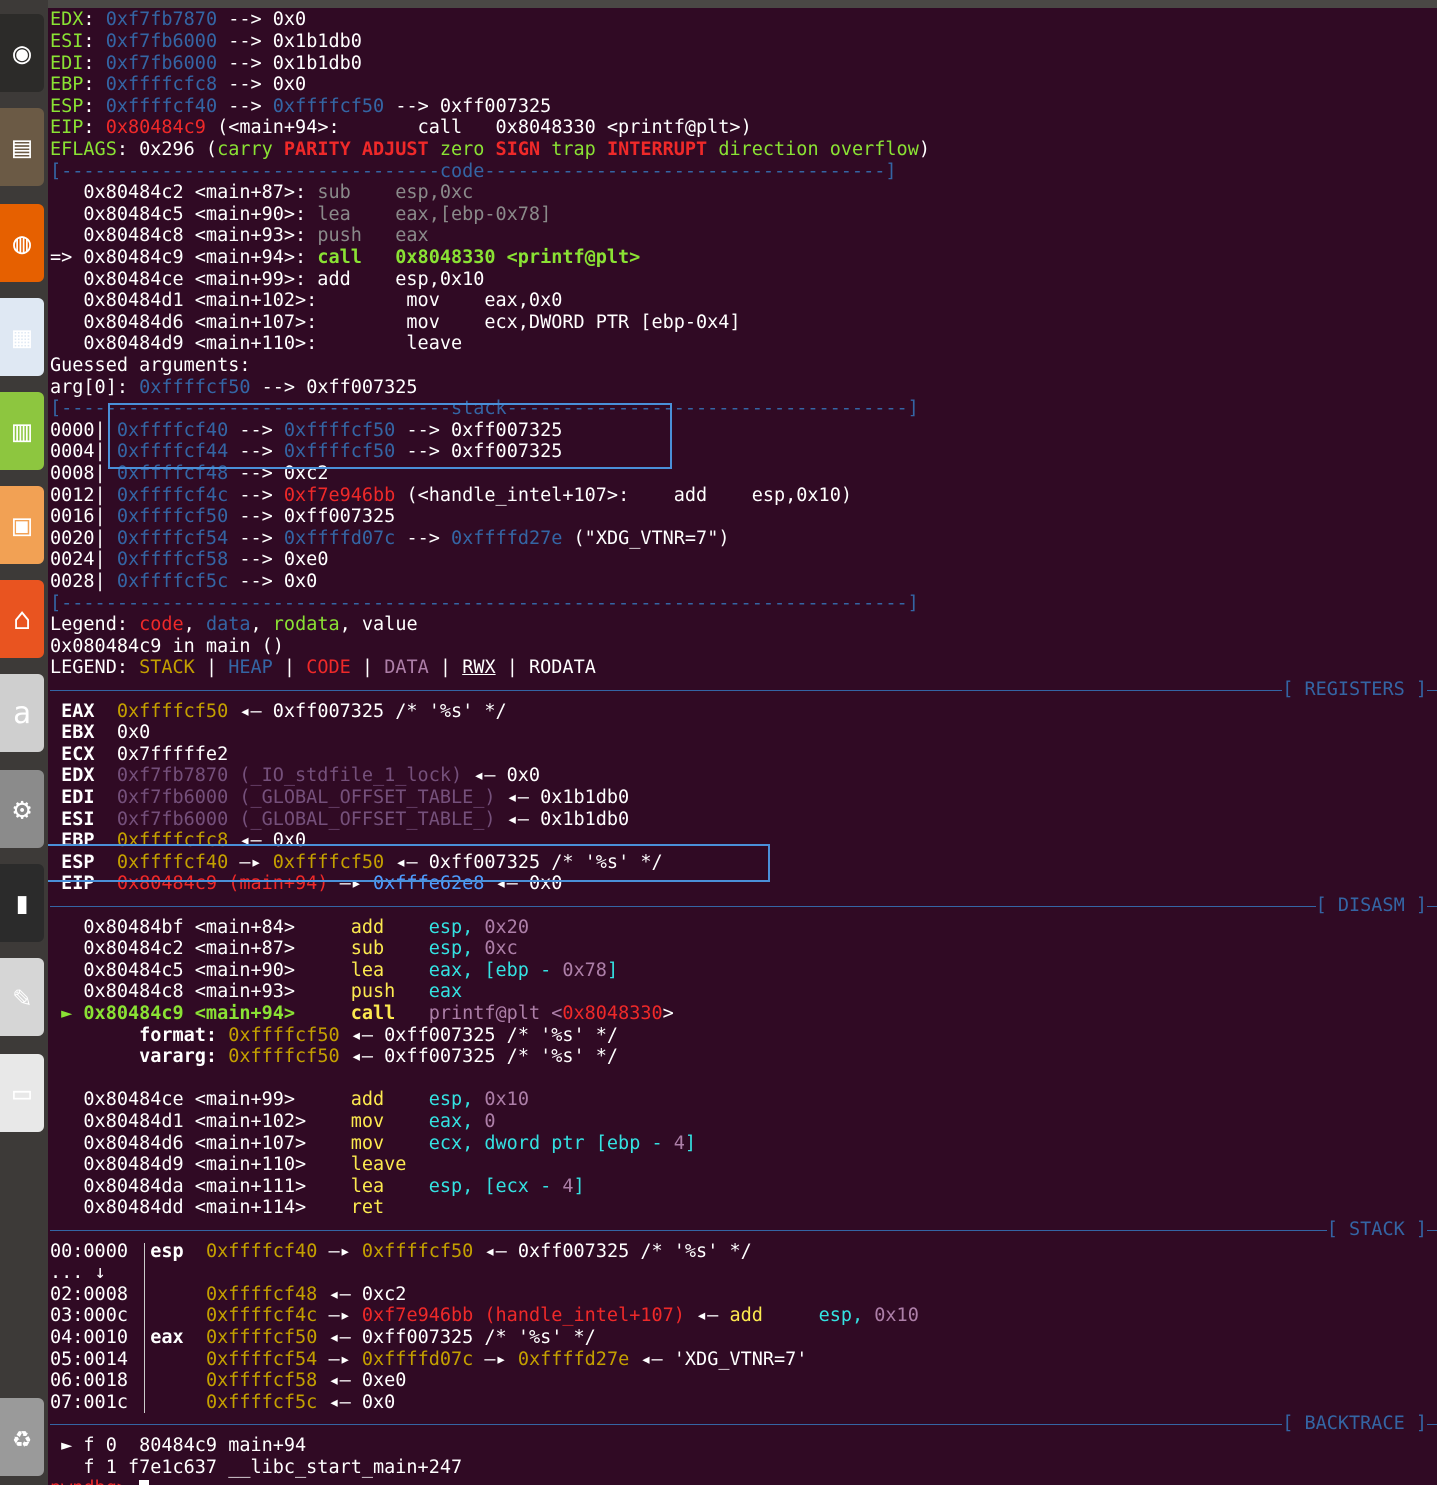  I want to click on ubuntu-dash-icon-glyph: ◉, so click(22, 53).